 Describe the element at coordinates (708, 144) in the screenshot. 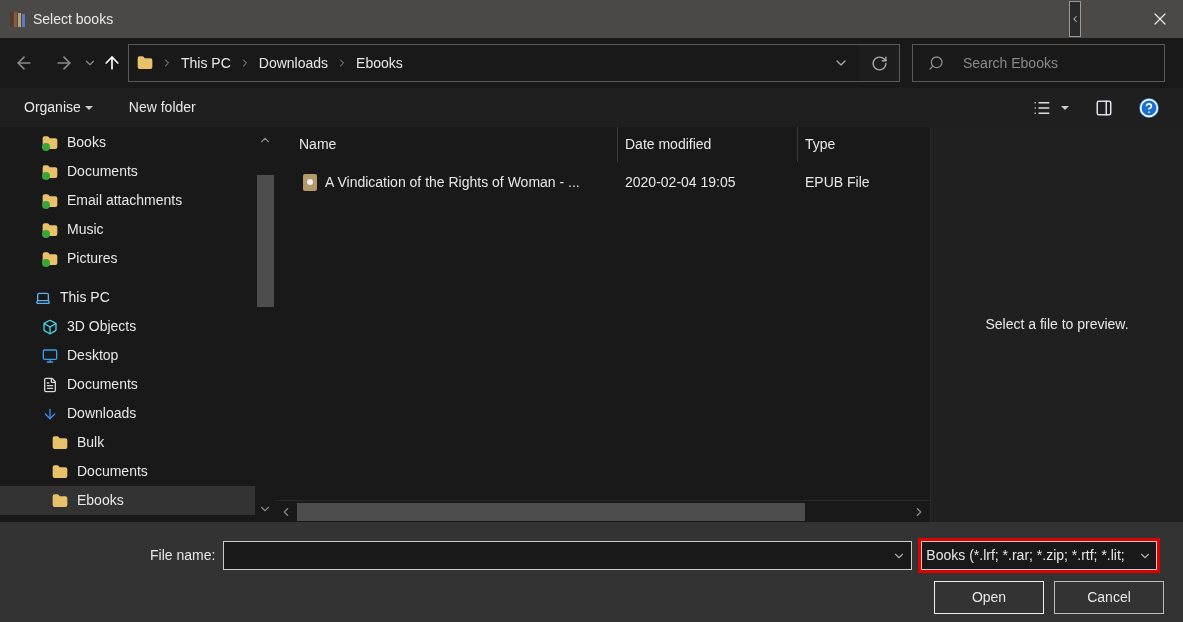

I see `column-header: Date modified` at that location.